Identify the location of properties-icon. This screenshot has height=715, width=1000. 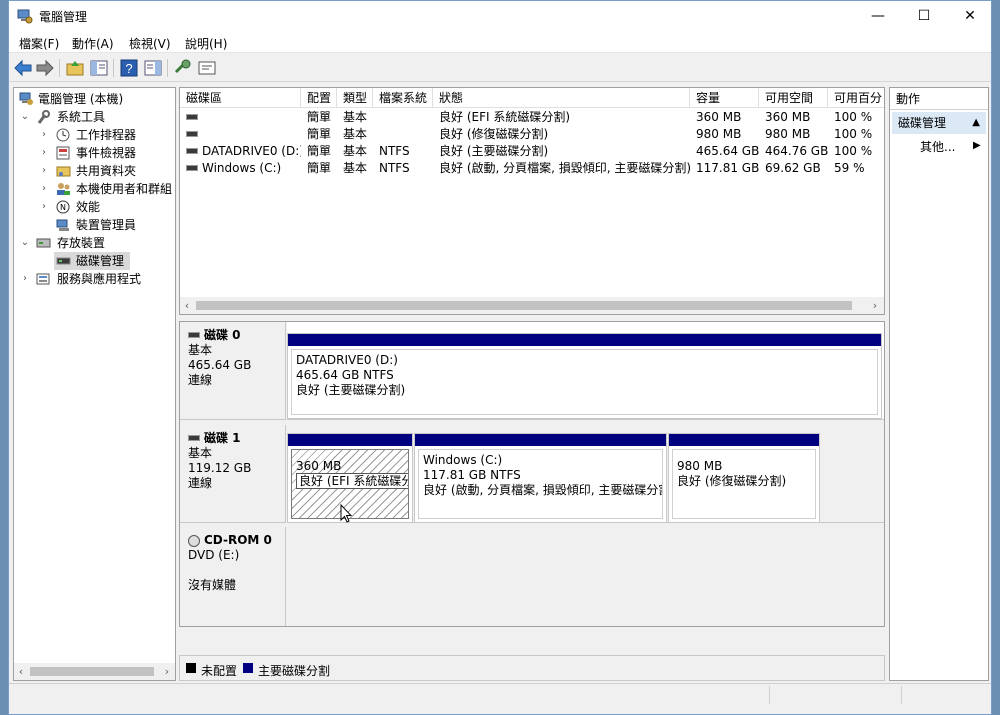
(207, 68).